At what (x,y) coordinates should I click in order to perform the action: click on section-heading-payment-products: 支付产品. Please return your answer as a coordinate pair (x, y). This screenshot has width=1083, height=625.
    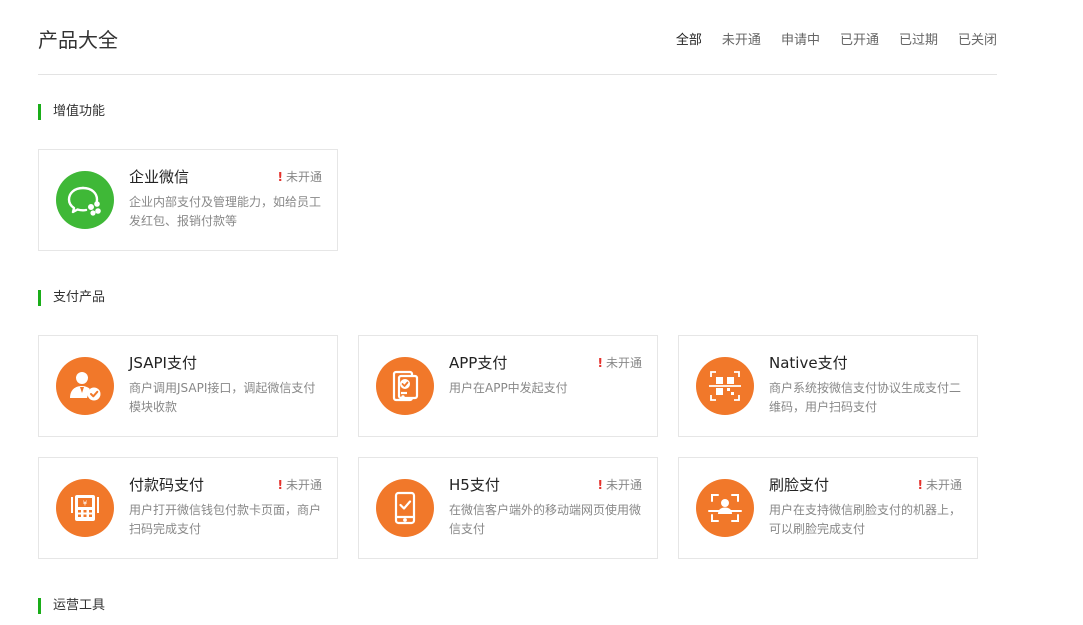
    Looking at the image, I should click on (71, 298).